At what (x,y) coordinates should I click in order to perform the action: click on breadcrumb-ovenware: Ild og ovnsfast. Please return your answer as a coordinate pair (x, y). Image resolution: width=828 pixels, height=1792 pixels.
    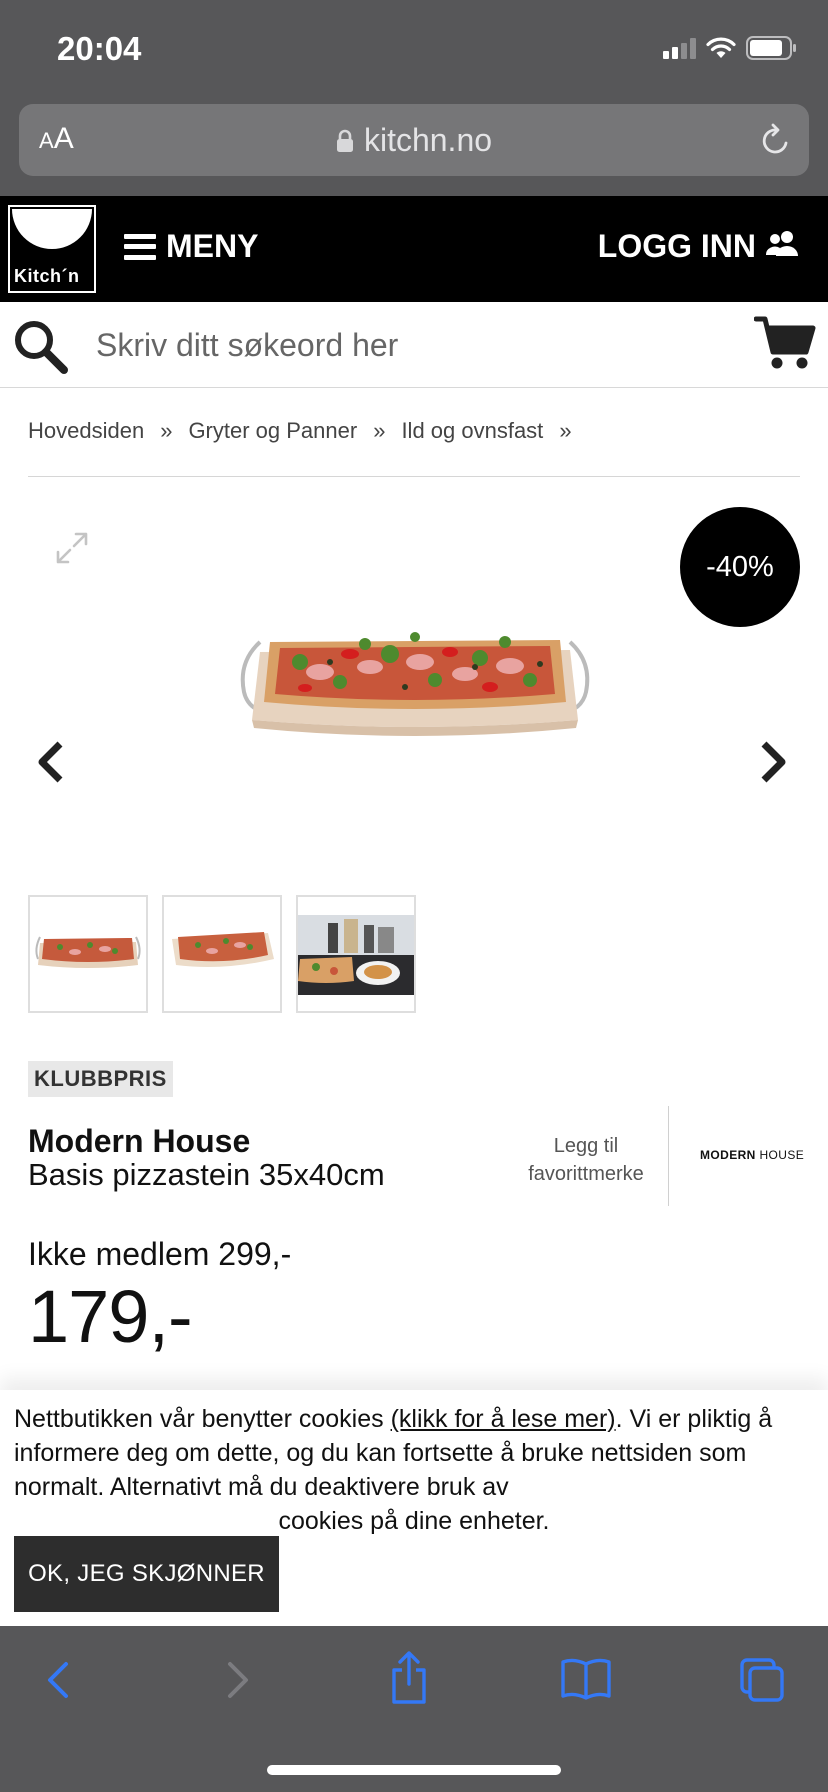
    Looking at the image, I should click on (472, 431).